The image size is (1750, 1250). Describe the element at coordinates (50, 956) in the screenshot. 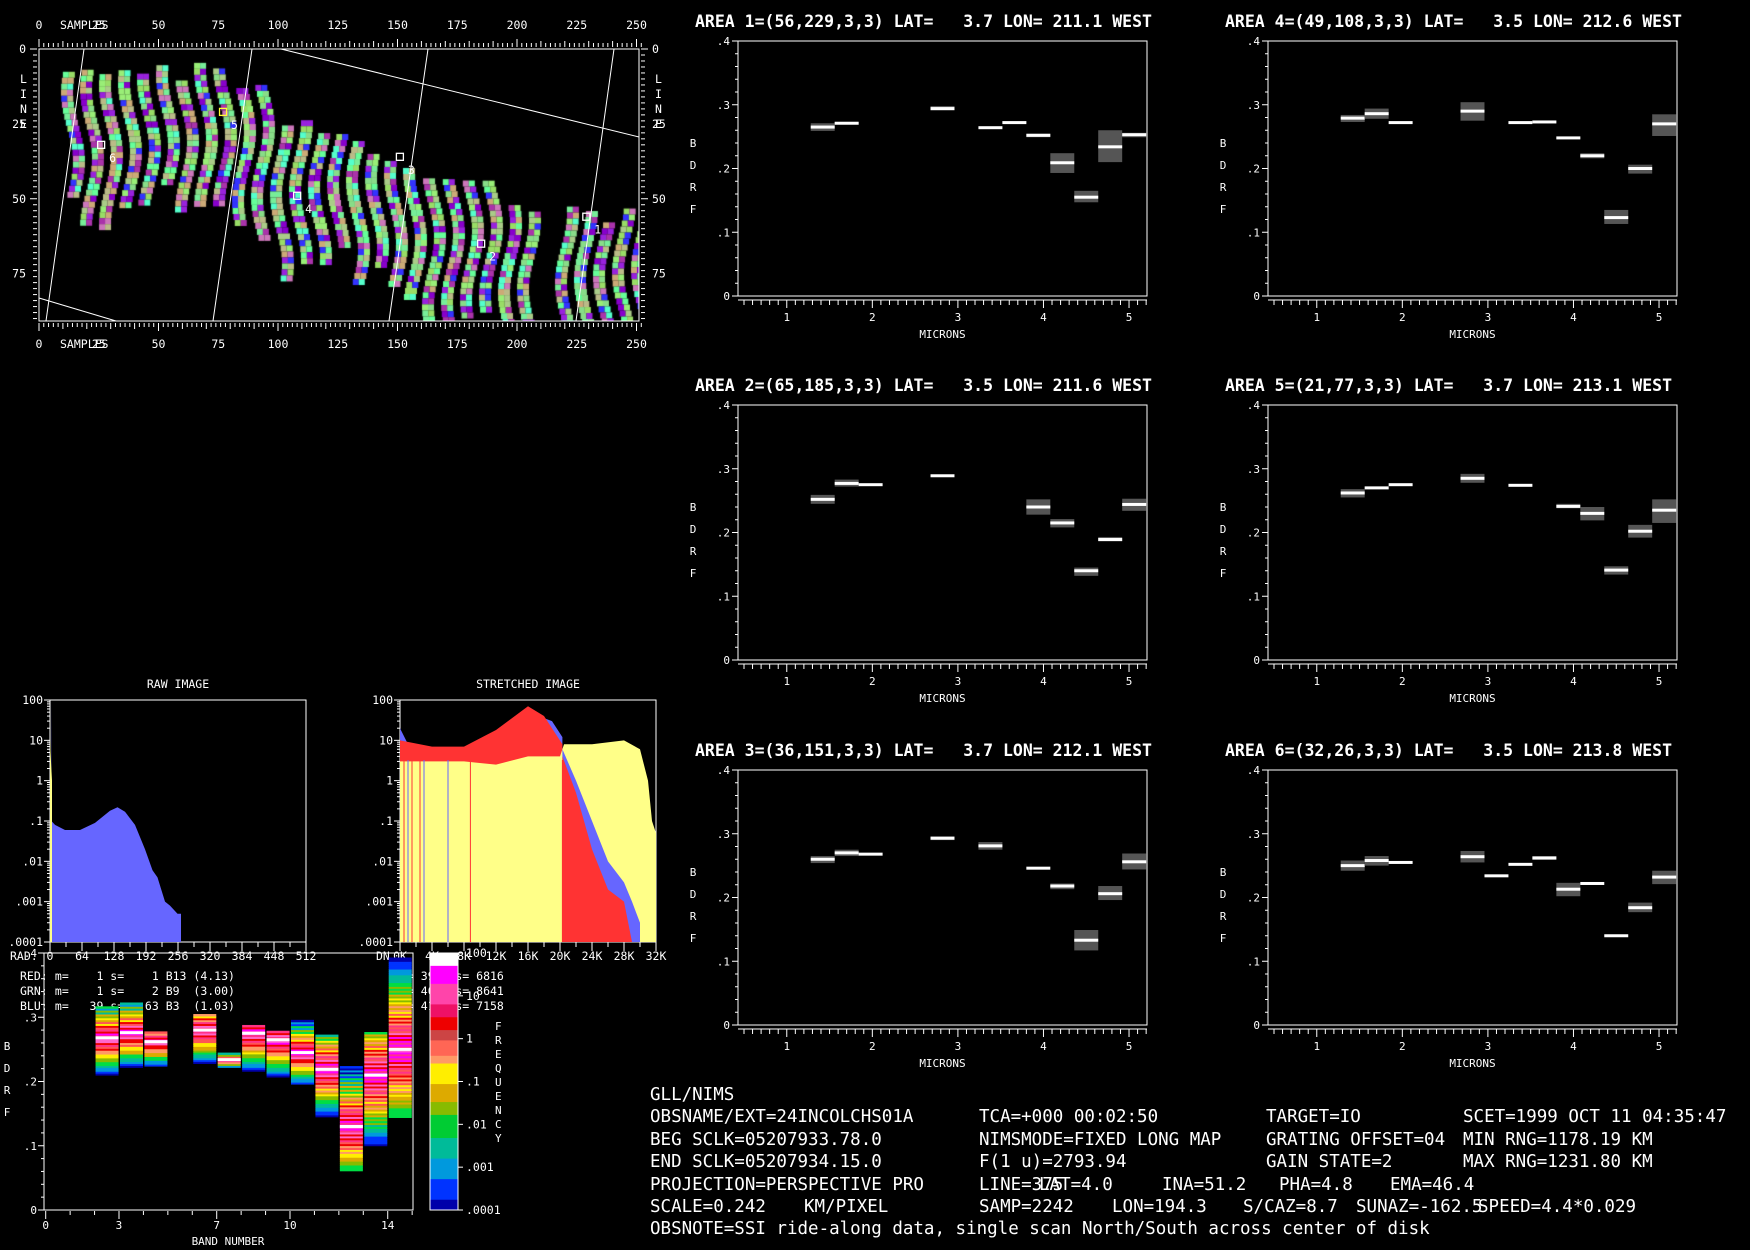

I see `raw-x-tick-label: 0` at that location.